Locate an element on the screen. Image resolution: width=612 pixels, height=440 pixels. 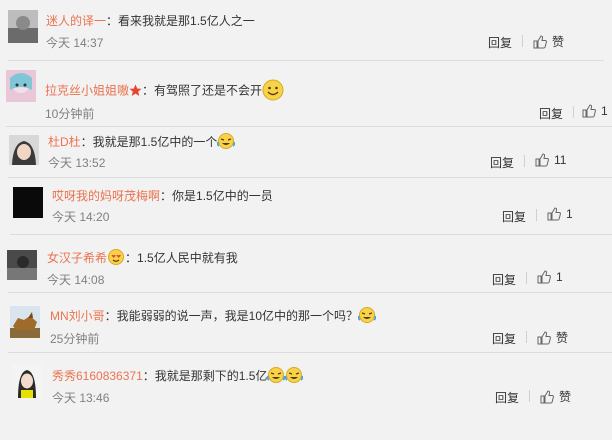
username: 杜D杜 is located at coordinates (64, 142).